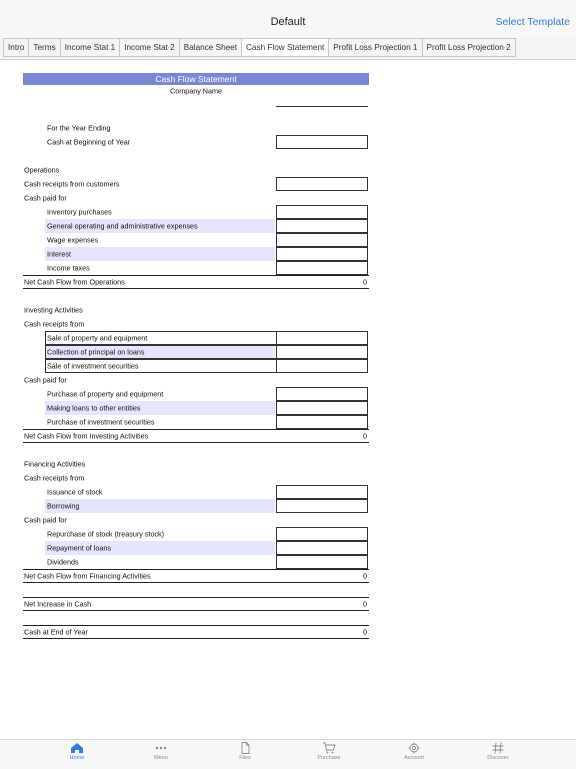  I want to click on file-icon, so click(245, 748).